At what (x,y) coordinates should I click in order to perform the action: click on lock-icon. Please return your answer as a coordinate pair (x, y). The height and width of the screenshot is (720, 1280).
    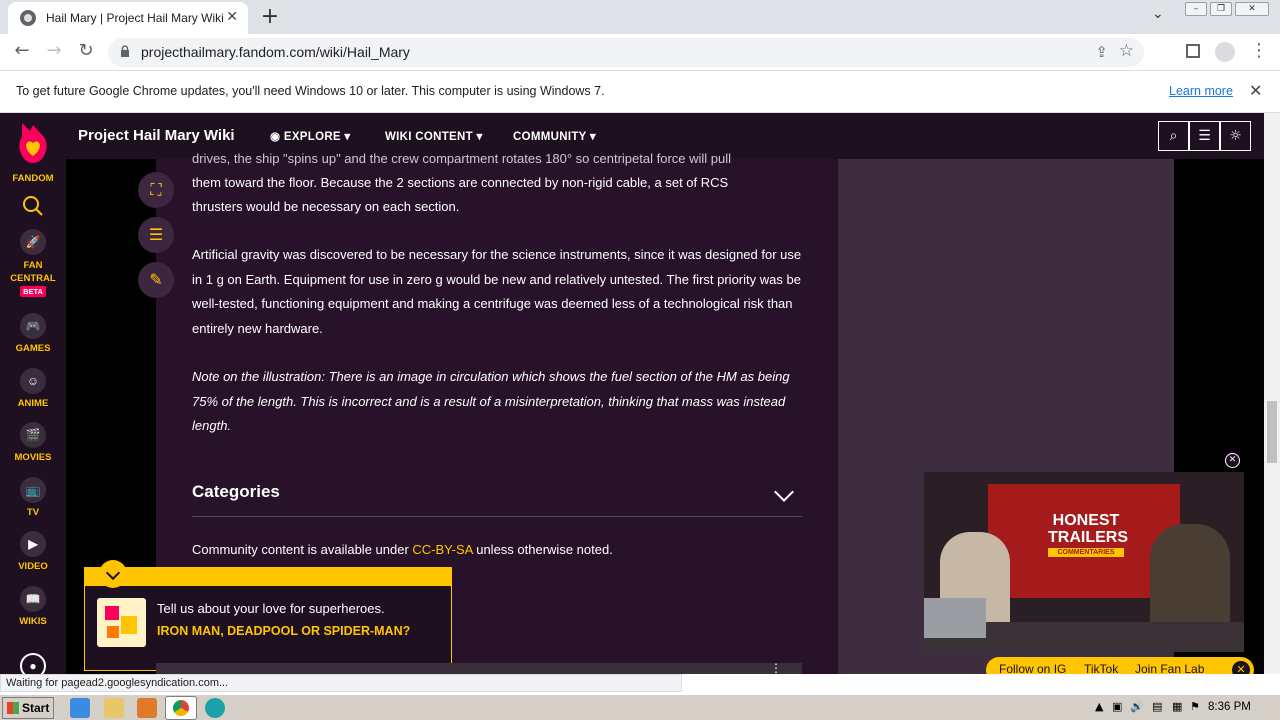
    Looking at the image, I should click on (125, 51).